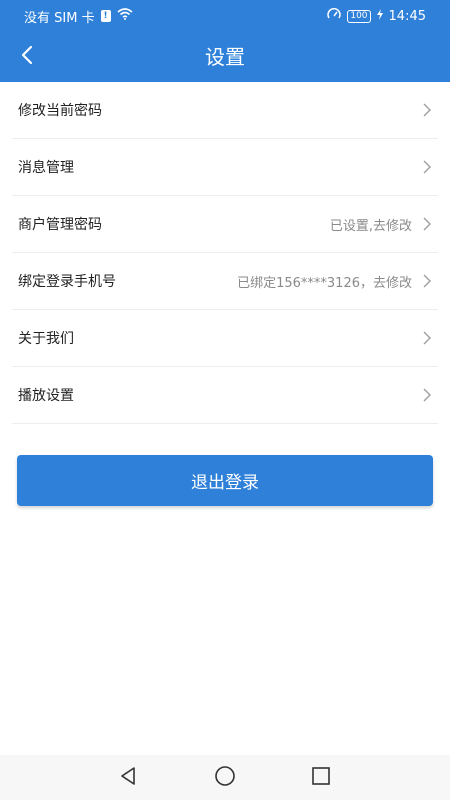  I want to click on status-right: 100 14:45, so click(376, 16).